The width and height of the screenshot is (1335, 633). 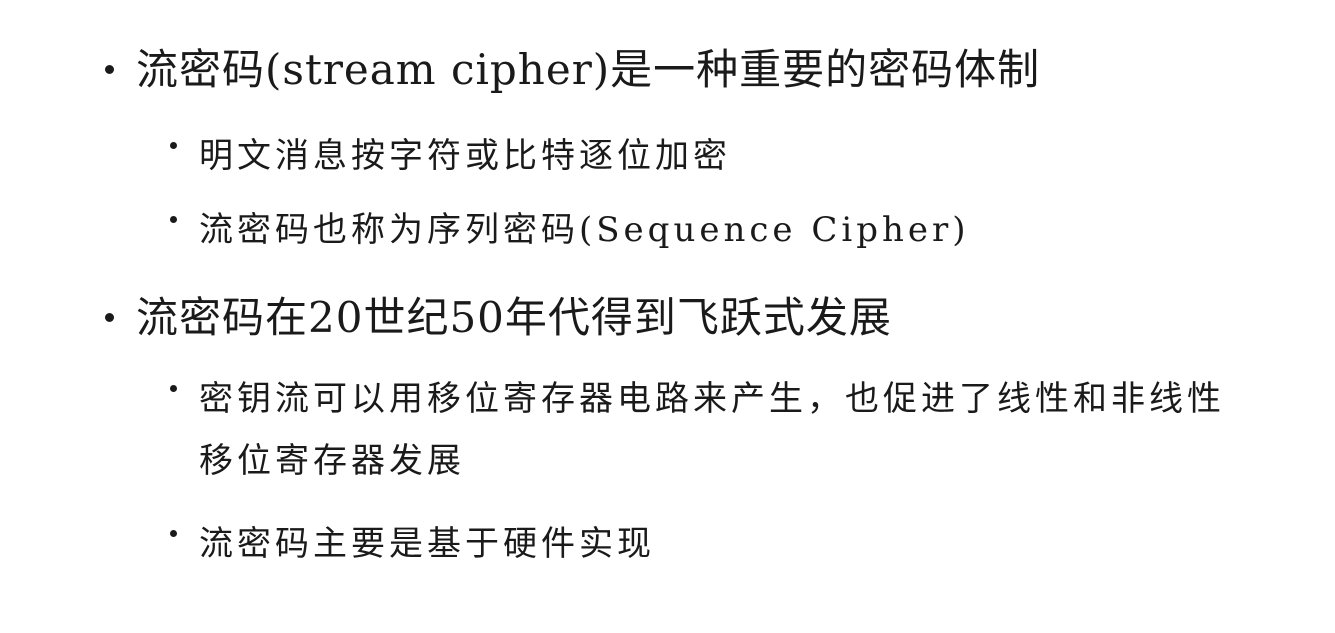 I want to click on bullet-stream-cipher-definition: 流密码(stream cipher)是一种重要的密码体制, so click(x=572, y=70).